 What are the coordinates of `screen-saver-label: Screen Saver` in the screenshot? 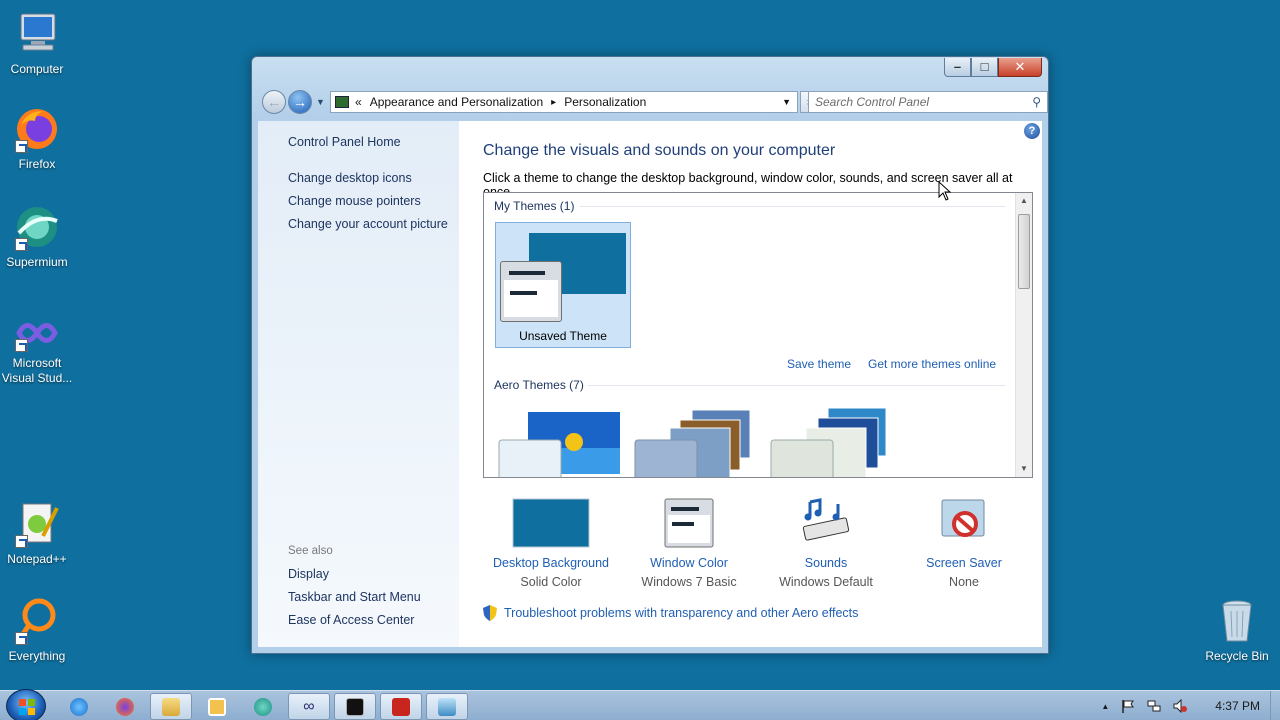 It's located at (964, 563).